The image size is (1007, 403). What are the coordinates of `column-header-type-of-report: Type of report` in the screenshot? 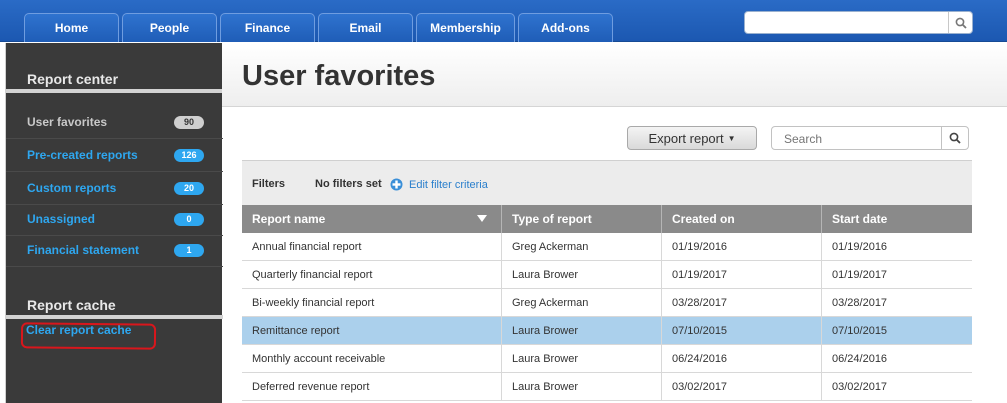 It's located at (582, 219).